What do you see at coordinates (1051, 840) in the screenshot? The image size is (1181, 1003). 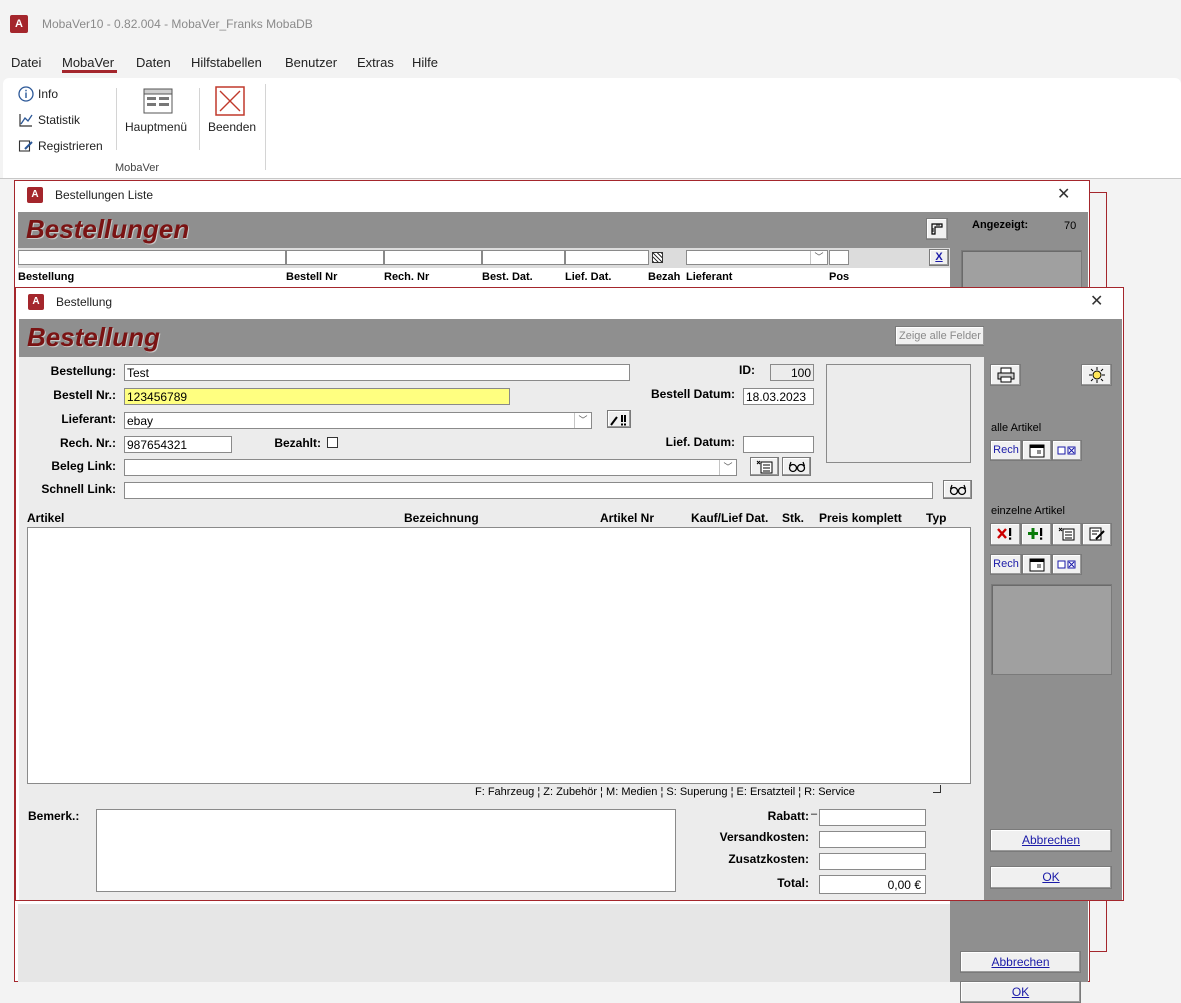 I see `form-cancel-button: Abbrechen` at bounding box center [1051, 840].